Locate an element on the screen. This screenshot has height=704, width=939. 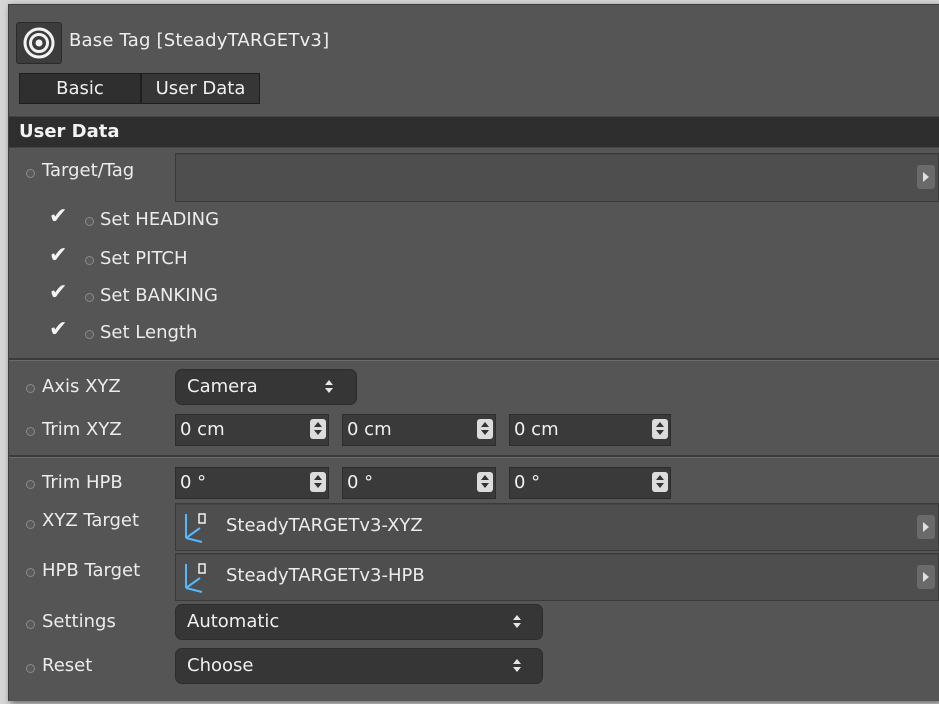
axis-xyz-label: Axis XYZ is located at coordinates (81, 386).